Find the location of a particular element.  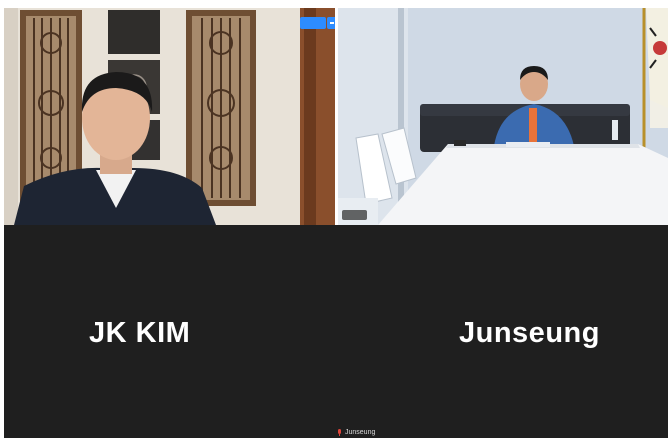

view-mode-button is located at coordinates (313, 23).